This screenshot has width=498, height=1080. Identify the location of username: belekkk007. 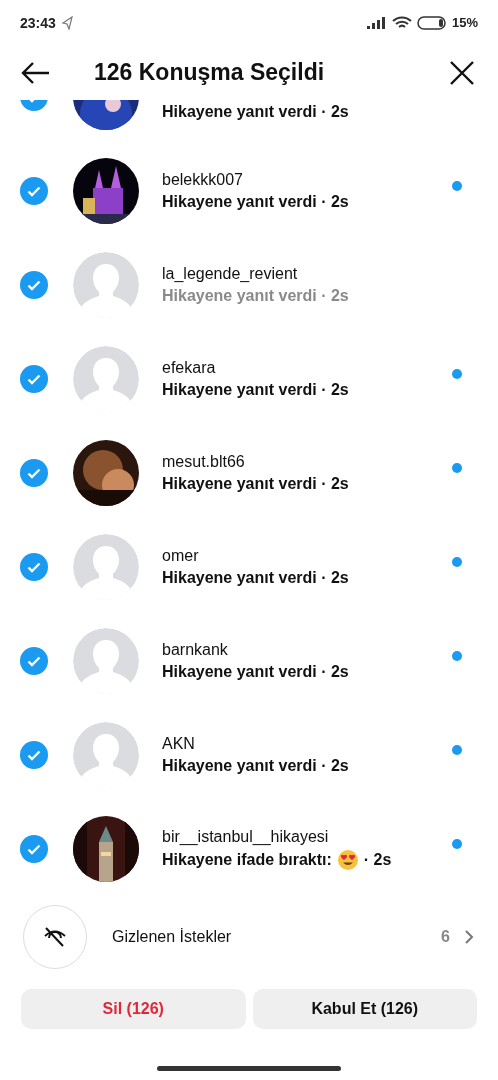
(203, 180).